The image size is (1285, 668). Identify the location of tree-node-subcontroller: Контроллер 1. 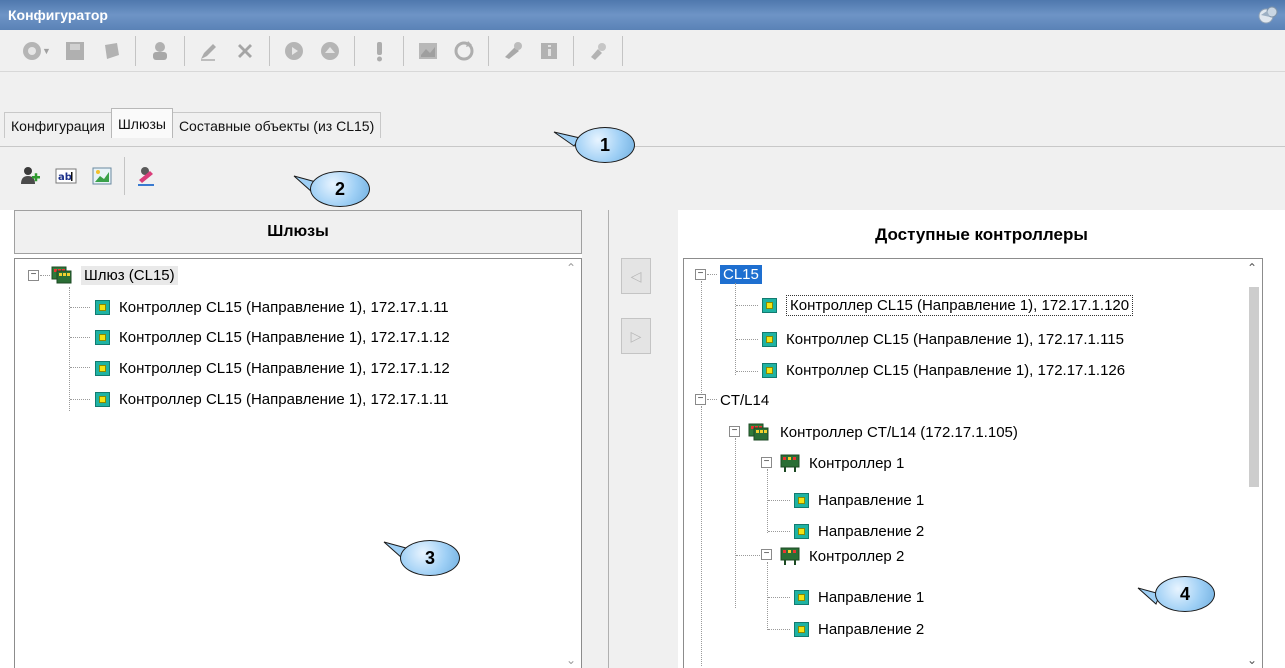
(841, 463).